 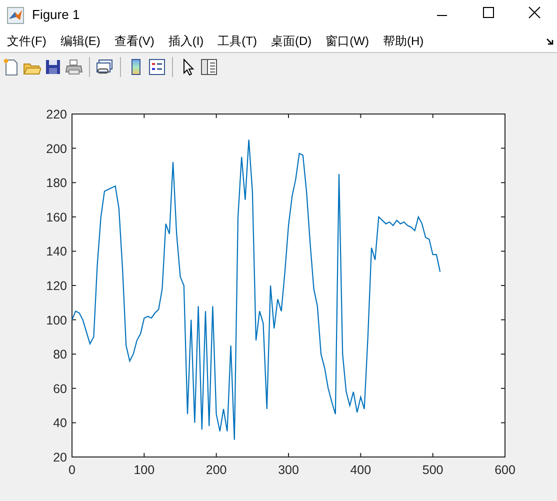 What do you see at coordinates (56, 286) in the screenshot?
I see `y-tick-label: 120` at bounding box center [56, 286].